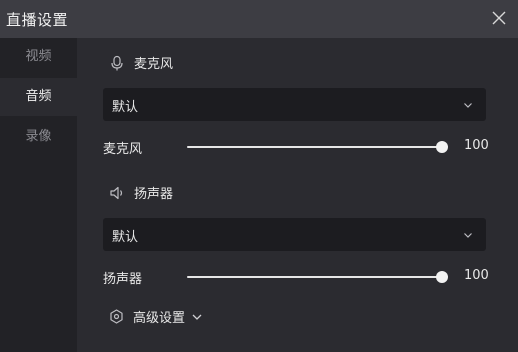  Describe the element at coordinates (125, 237) in the screenshot. I see `speaker-device-value: 默认` at that location.